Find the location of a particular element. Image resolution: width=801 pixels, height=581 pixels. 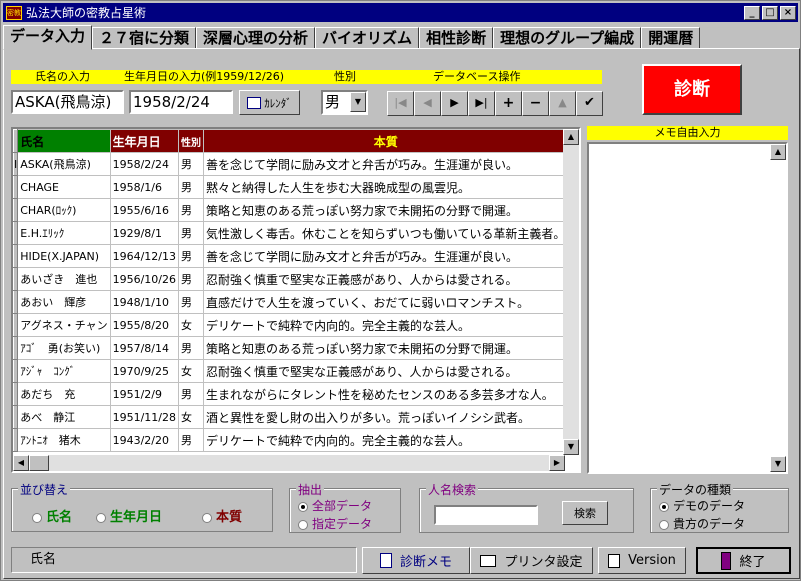

cell-essence: 善を念じて学問に励み文才と弁舌が巧み。生涯運が良い。 is located at coordinates (385, 164).